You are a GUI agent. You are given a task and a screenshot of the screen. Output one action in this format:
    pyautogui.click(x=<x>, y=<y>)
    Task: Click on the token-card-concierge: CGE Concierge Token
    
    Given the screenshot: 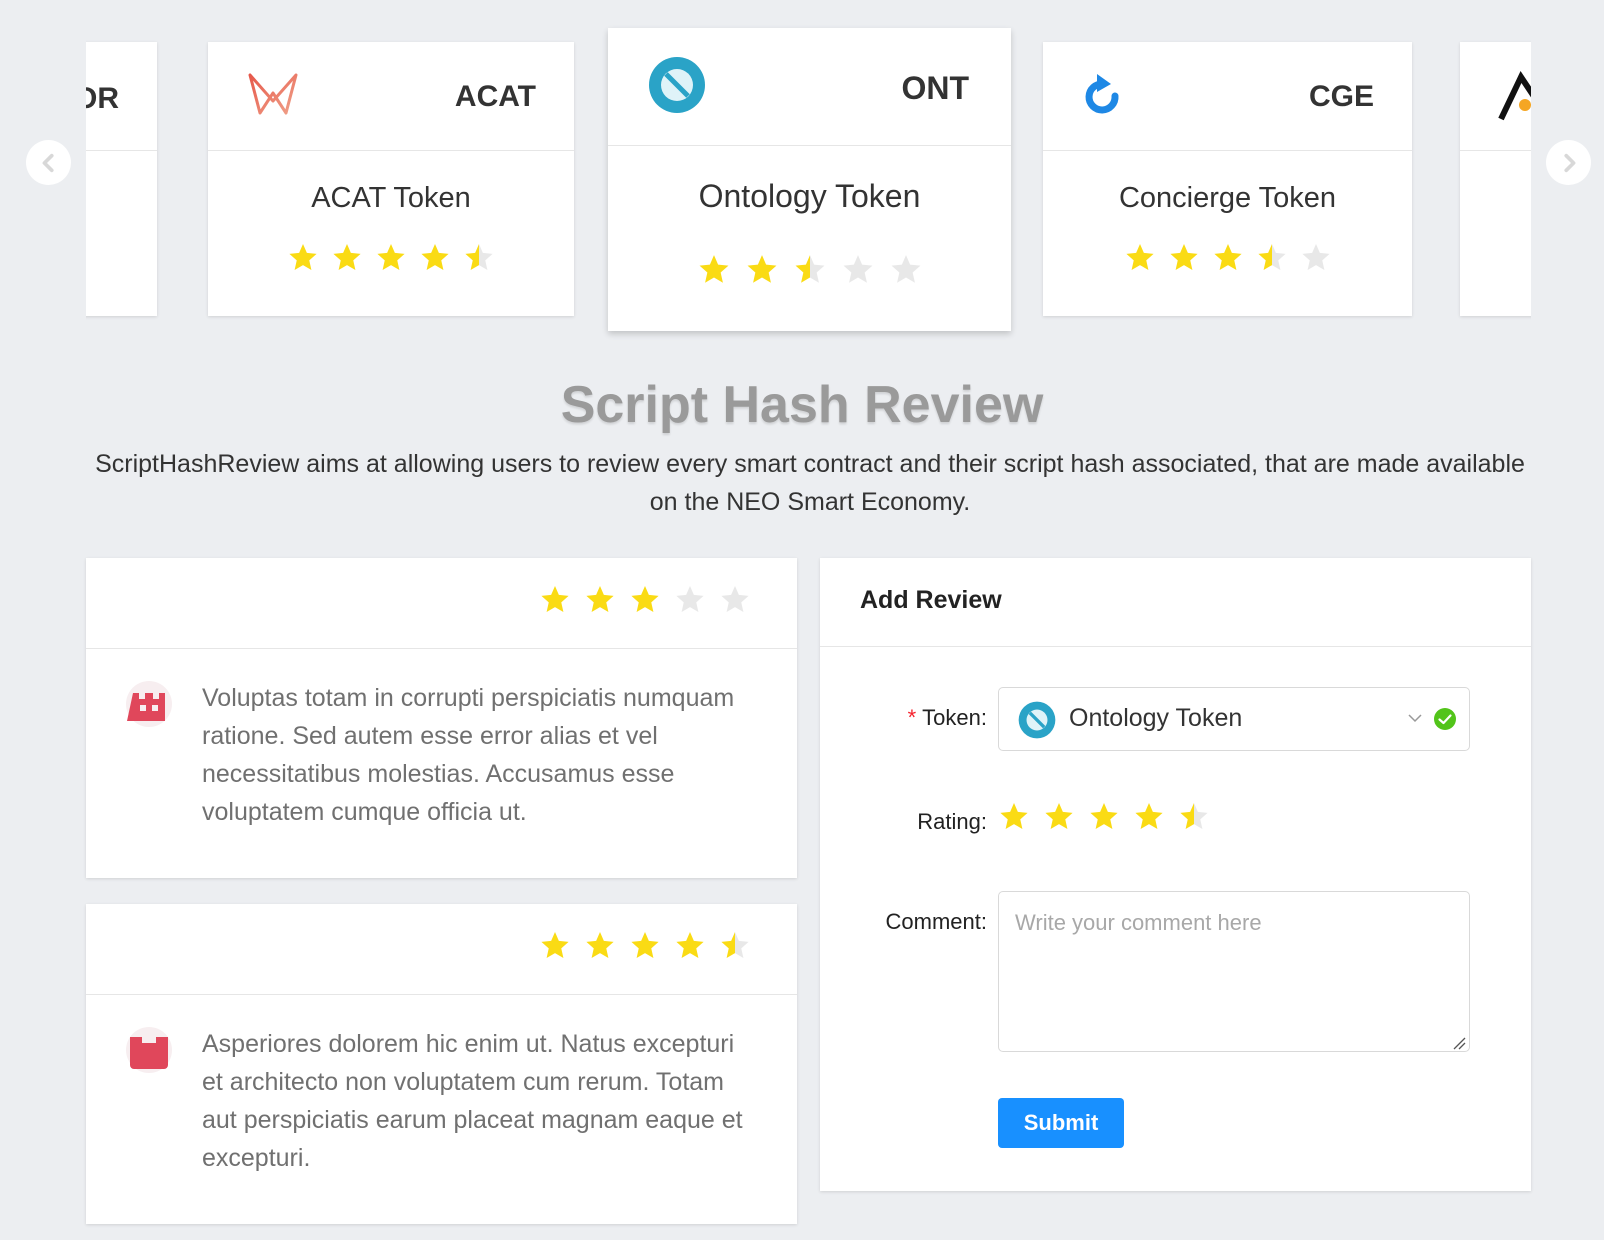 What is the action you would take?
    pyautogui.click(x=1227, y=179)
    